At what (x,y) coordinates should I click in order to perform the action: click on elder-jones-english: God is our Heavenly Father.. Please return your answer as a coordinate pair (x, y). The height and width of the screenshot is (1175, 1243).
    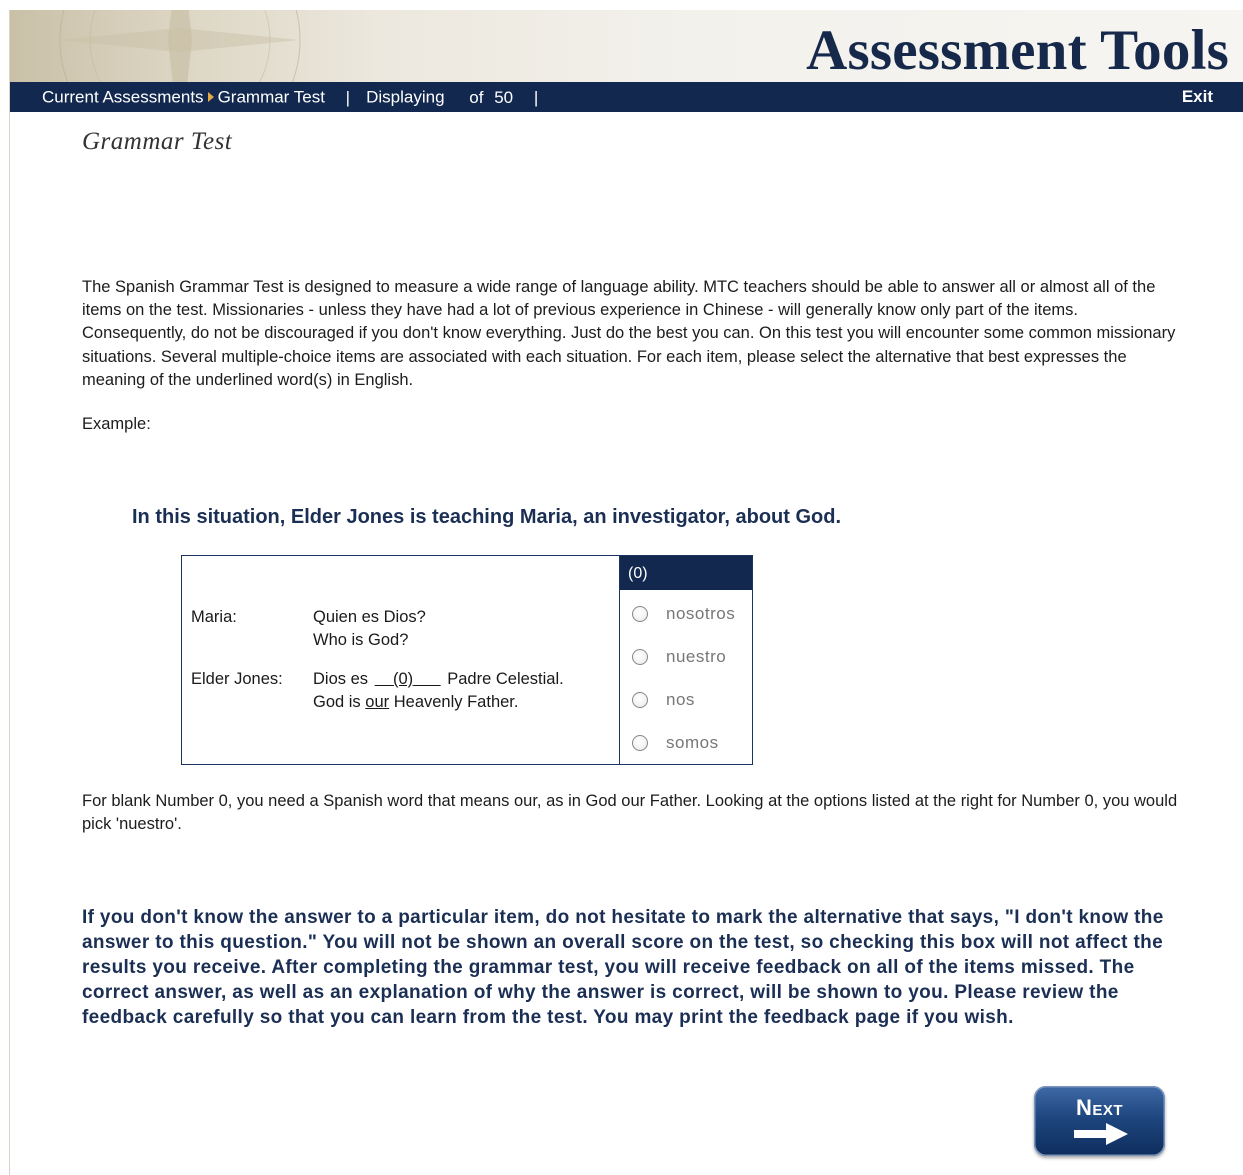
    Looking at the image, I should click on (415, 702).